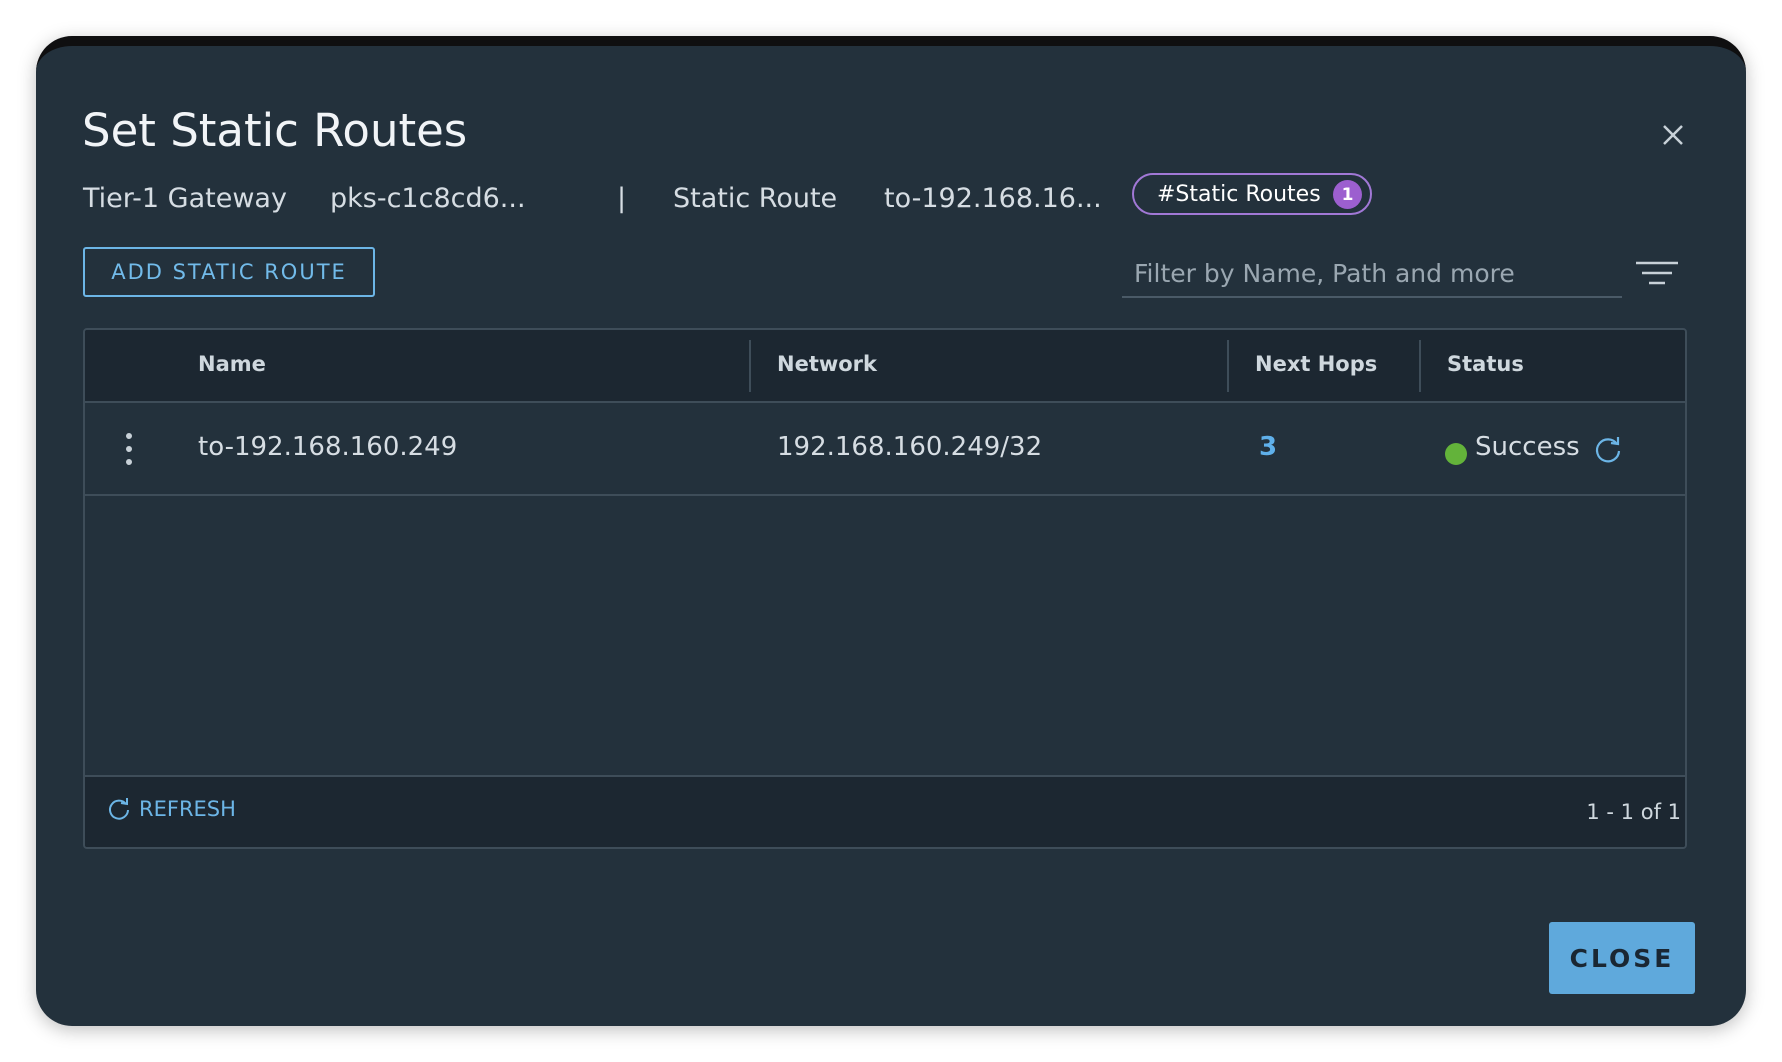 The height and width of the screenshot is (1062, 1782). Describe the element at coordinates (185, 198) in the screenshot. I see `gateway-label: Tier-1 Gateway` at that location.